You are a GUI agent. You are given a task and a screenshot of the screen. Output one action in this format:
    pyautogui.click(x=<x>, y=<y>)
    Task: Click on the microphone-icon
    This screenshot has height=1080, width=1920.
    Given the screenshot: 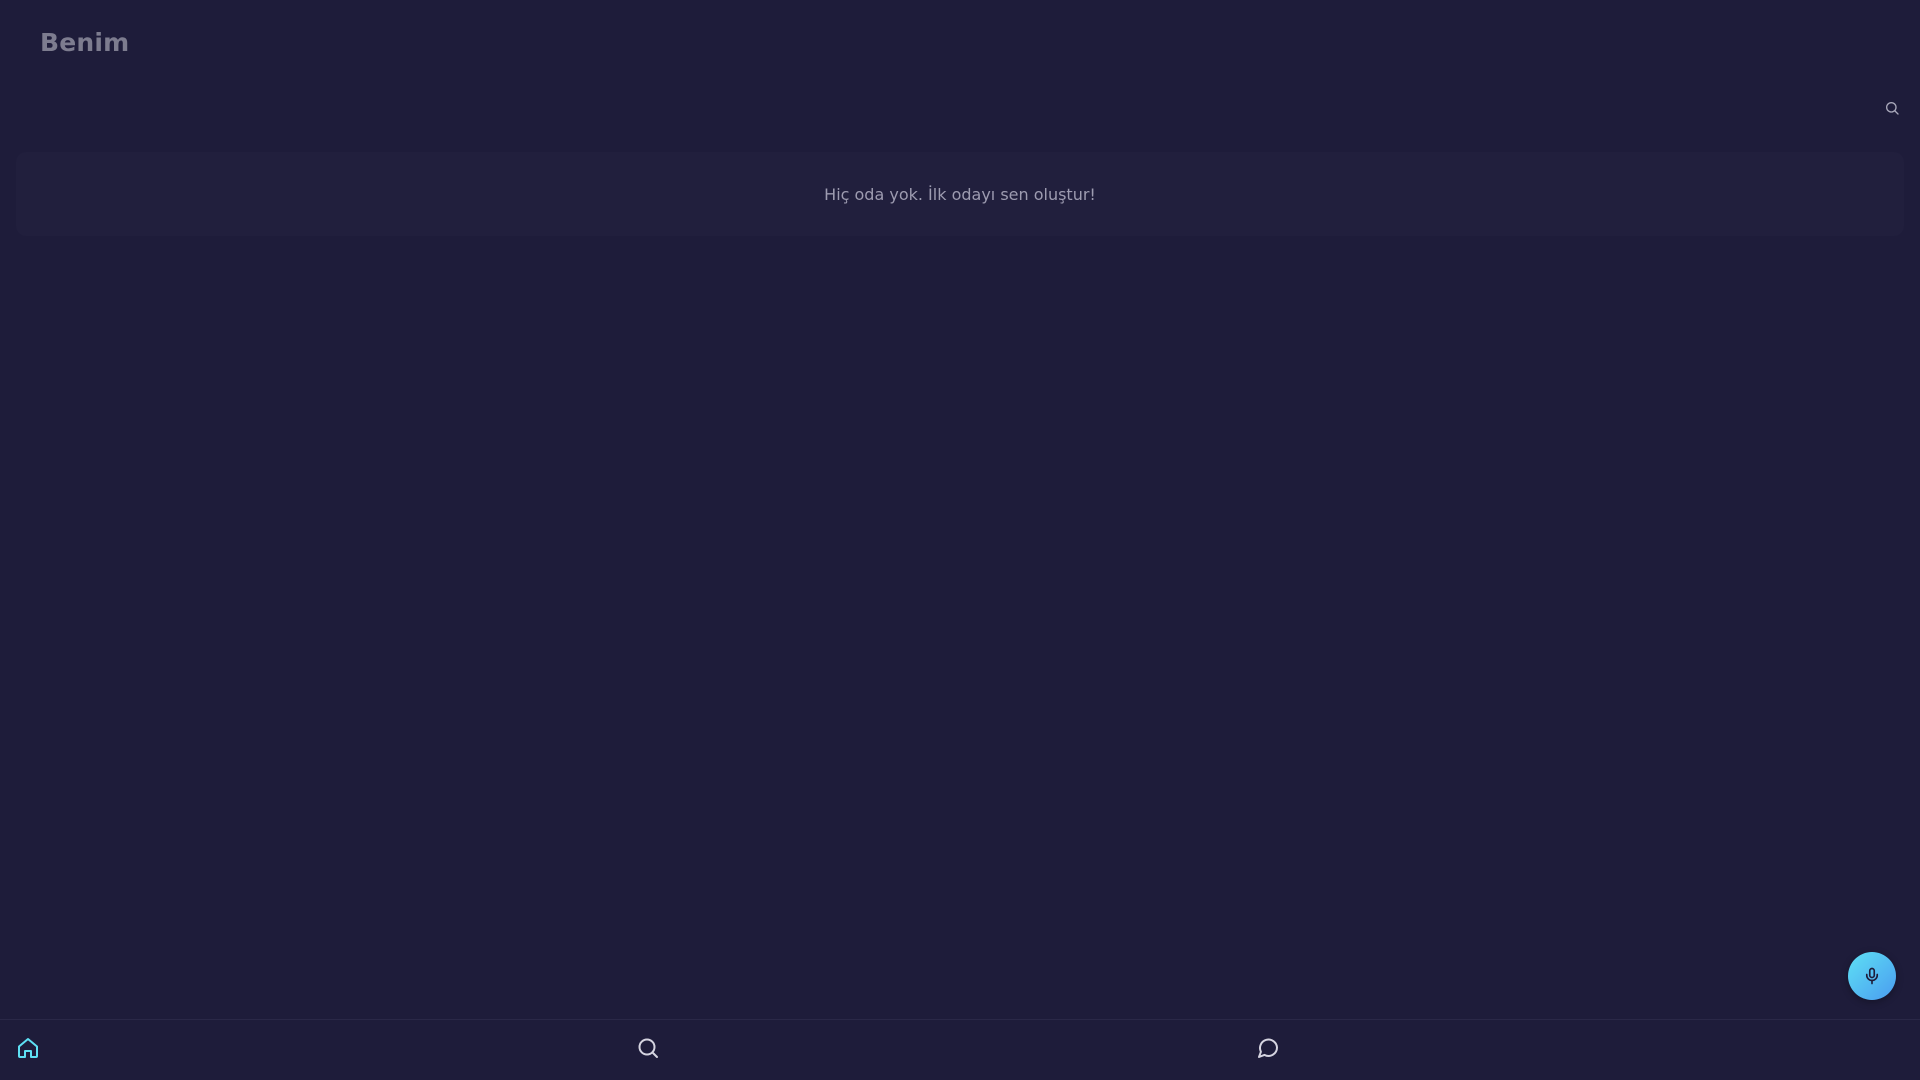 What is the action you would take?
    pyautogui.click(x=1872, y=976)
    